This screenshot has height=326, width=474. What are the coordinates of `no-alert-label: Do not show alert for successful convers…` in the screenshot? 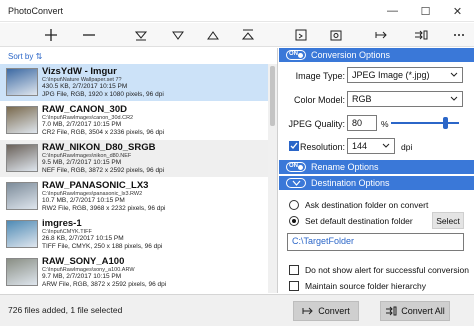 It's located at (387, 270).